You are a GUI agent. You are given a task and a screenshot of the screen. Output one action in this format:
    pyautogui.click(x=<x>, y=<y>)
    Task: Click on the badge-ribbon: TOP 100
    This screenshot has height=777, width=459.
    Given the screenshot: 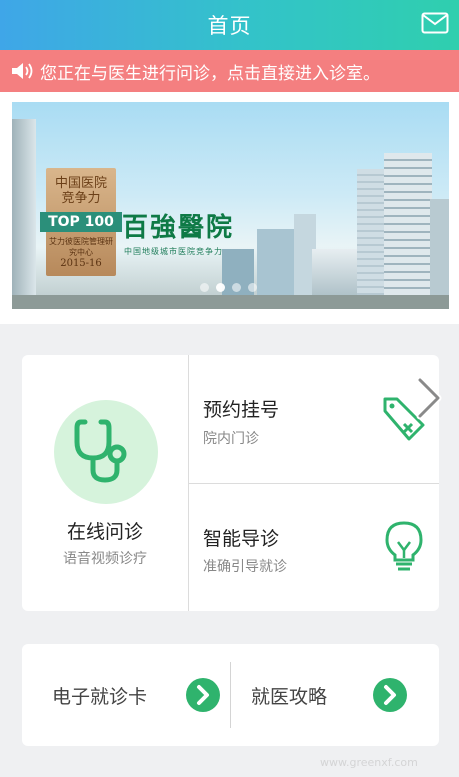 What is the action you would take?
    pyautogui.click(x=81, y=222)
    